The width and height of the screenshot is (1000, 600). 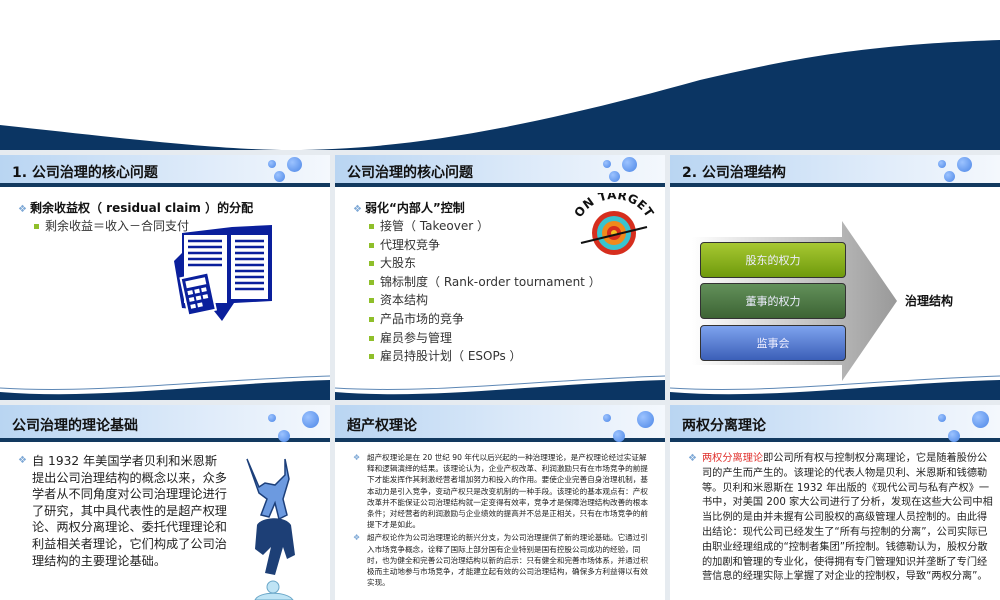 I want to click on sub-bullet-text: 雇员持股计划（ ESOPs ）, so click(x=451, y=356).